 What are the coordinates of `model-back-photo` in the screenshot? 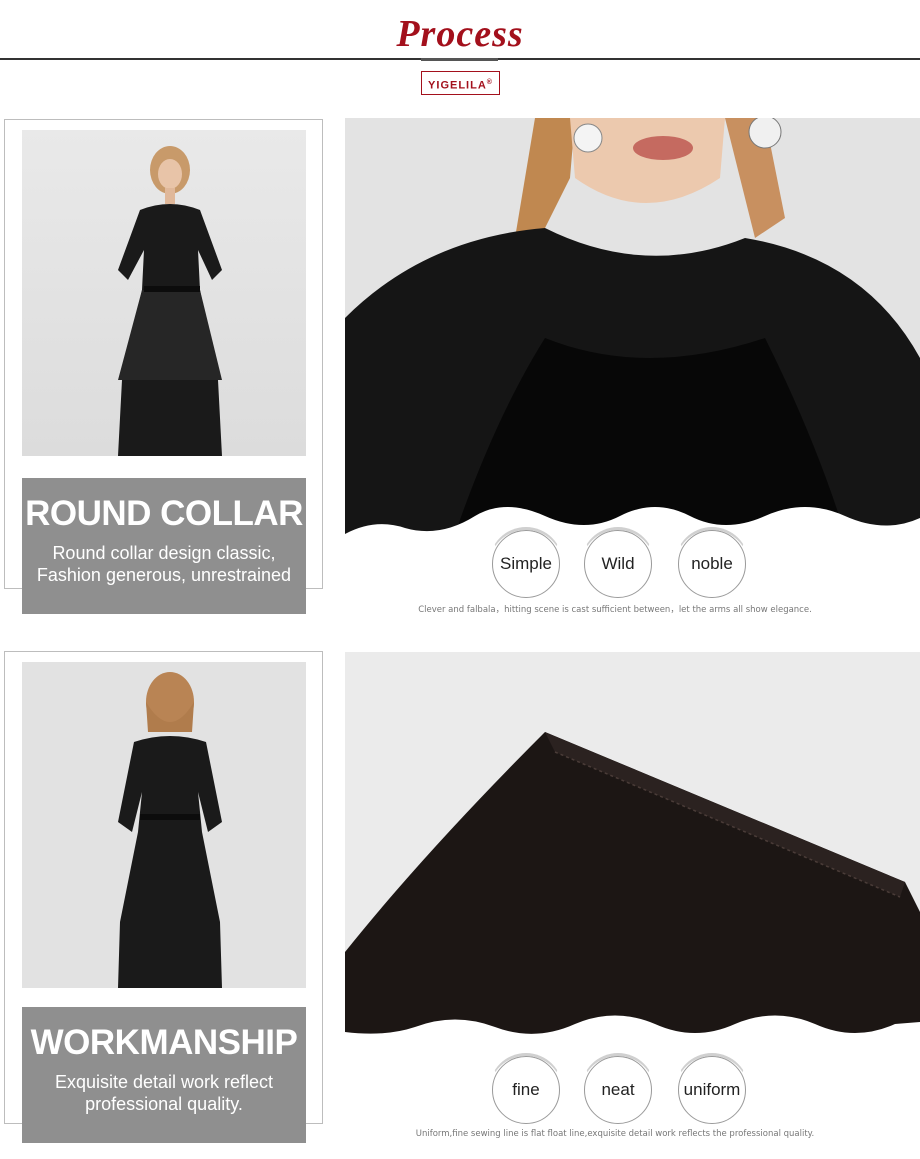 It's located at (164, 825).